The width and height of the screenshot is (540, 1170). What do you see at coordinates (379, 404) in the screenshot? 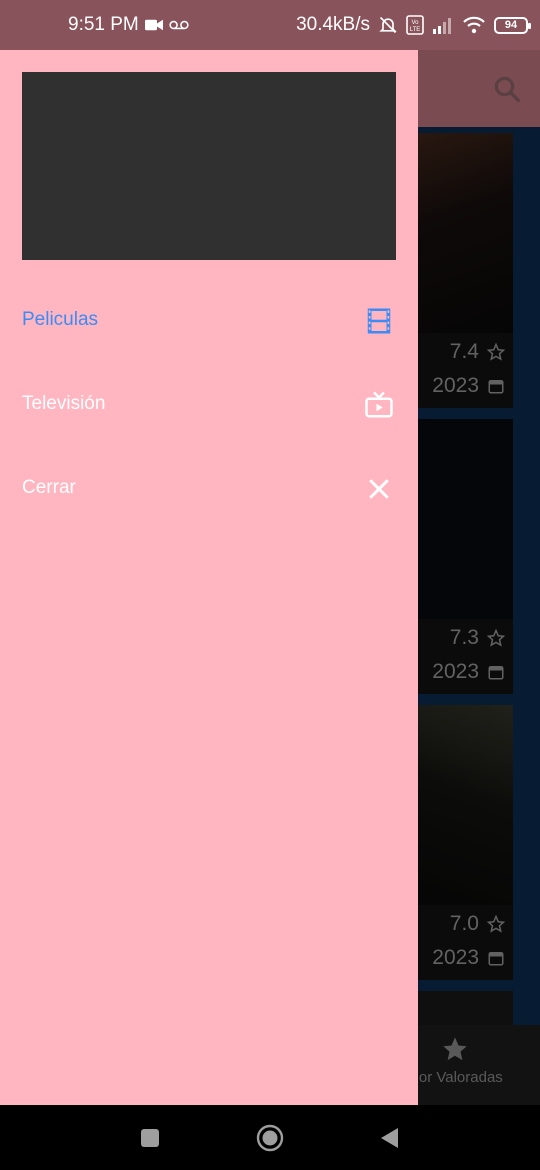
I see `tv-icon` at bounding box center [379, 404].